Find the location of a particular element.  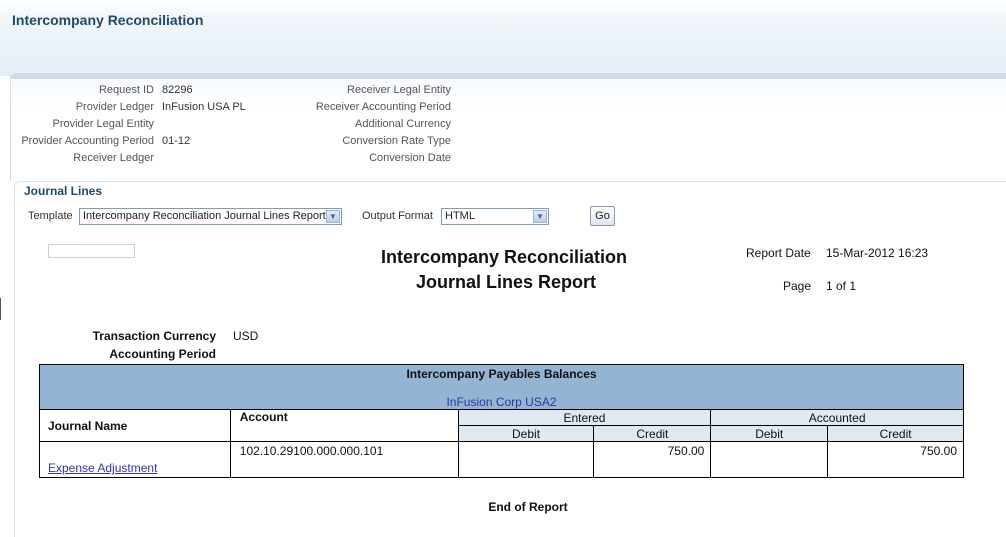

col-accounted-credit: Credit is located at coordinates (895, 433).